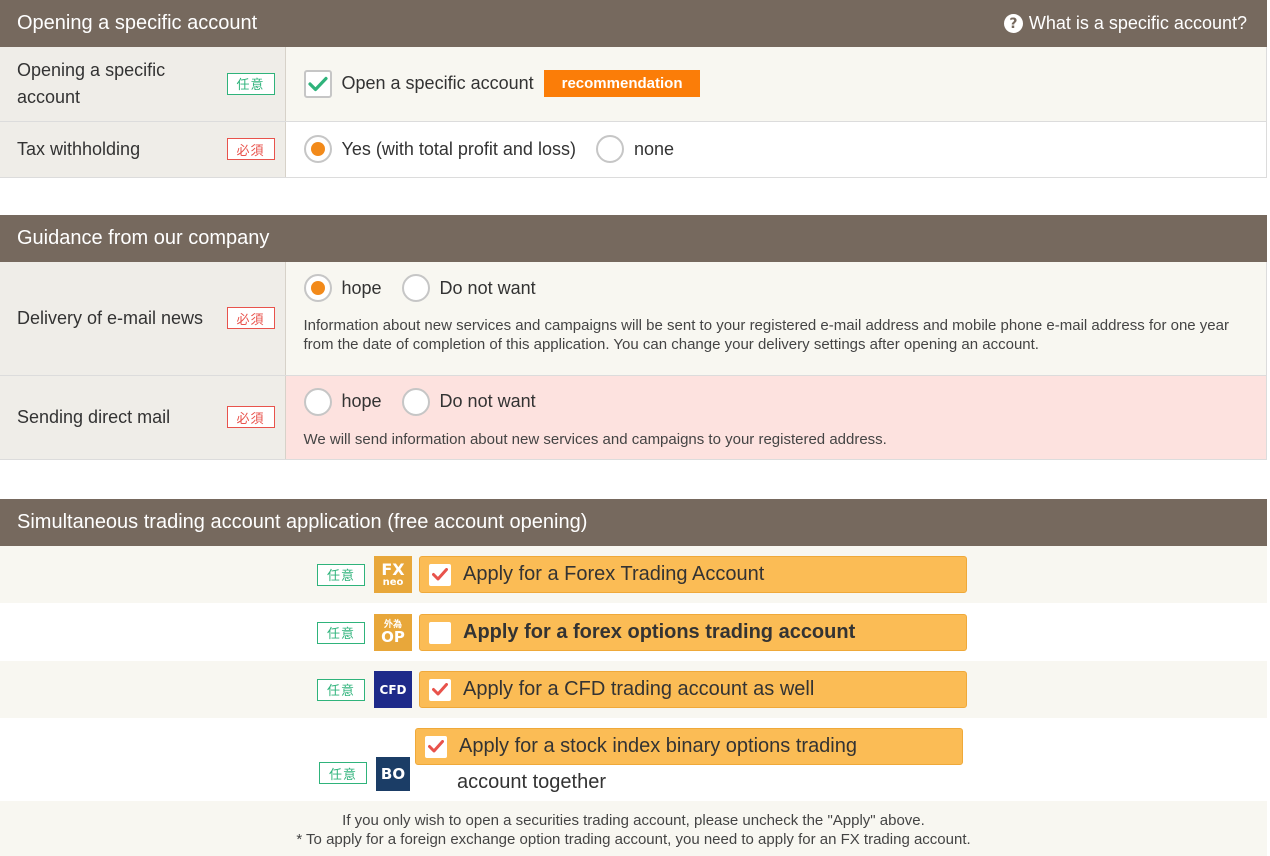 The image size is (1270, 856). What do you see at coordinates (79, 148) in the screenshot?
I see `row-label: Tax withholding` at bounding box center [79, 148].